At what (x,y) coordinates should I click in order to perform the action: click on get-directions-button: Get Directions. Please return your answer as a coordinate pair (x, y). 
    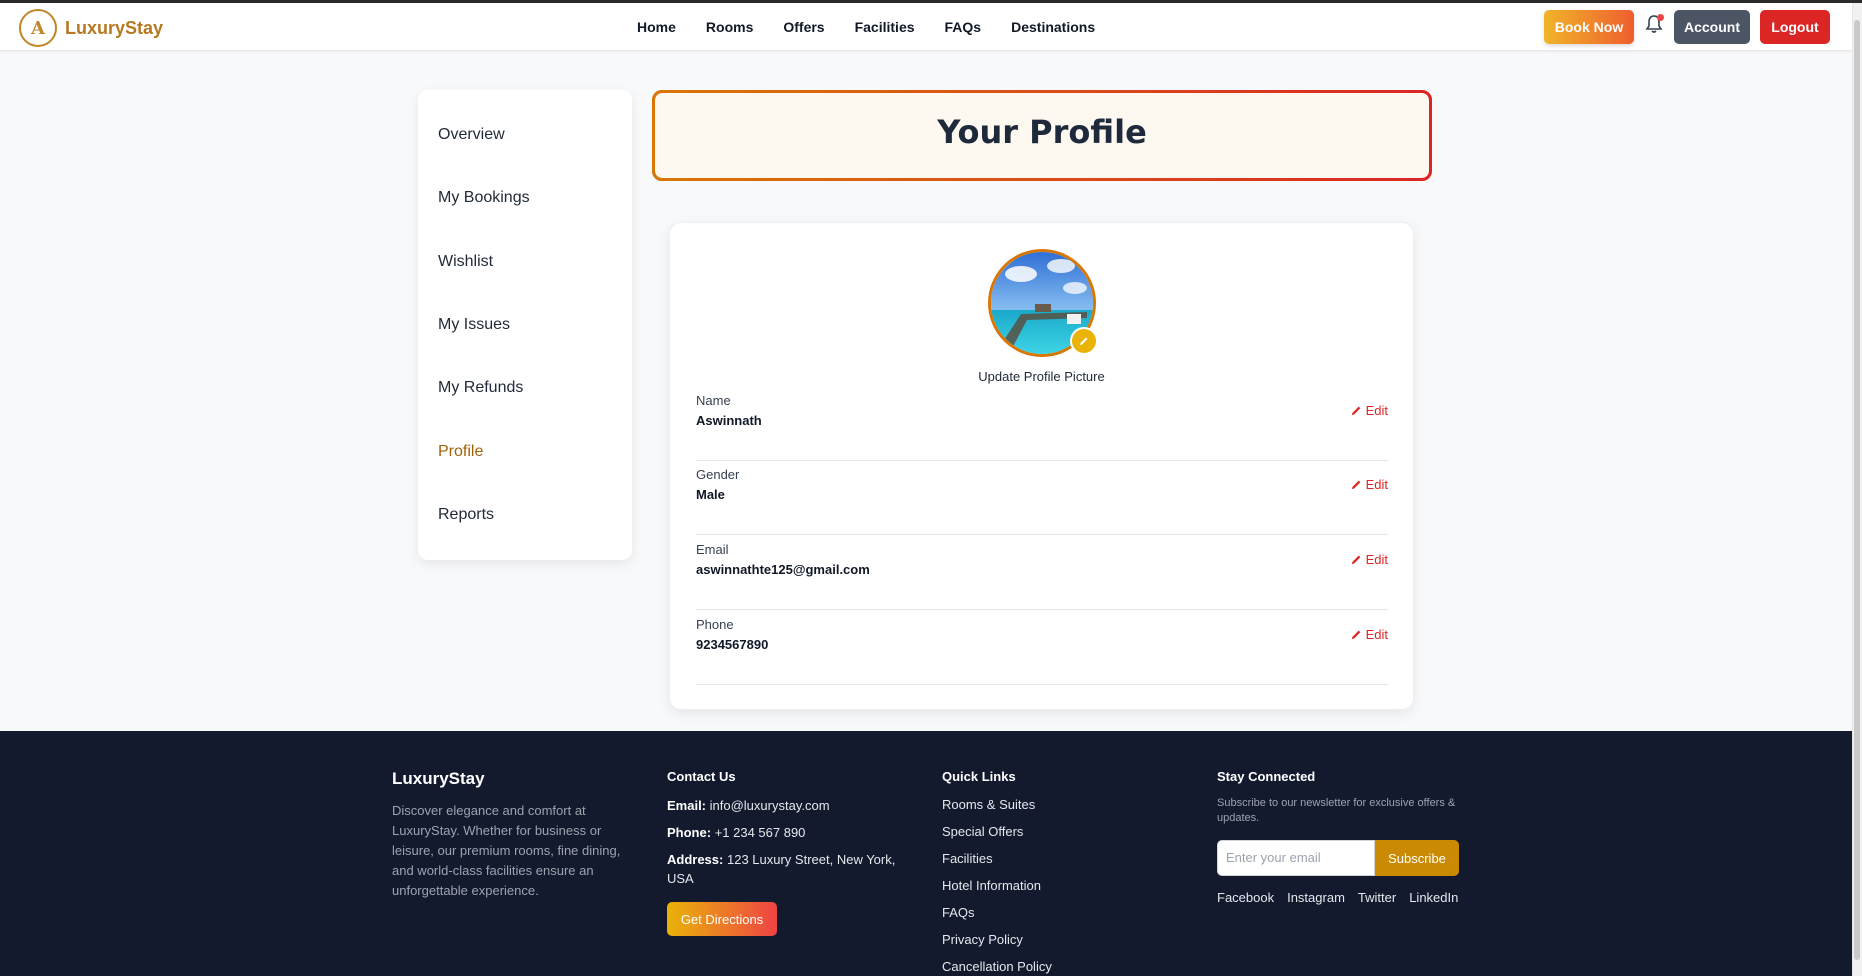
    Looking at the image, I should click on (722, 919).